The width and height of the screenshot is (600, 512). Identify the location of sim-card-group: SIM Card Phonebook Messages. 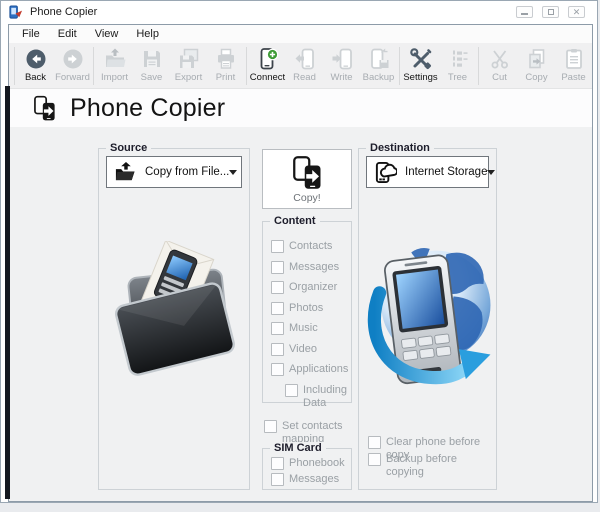
(307, 466).